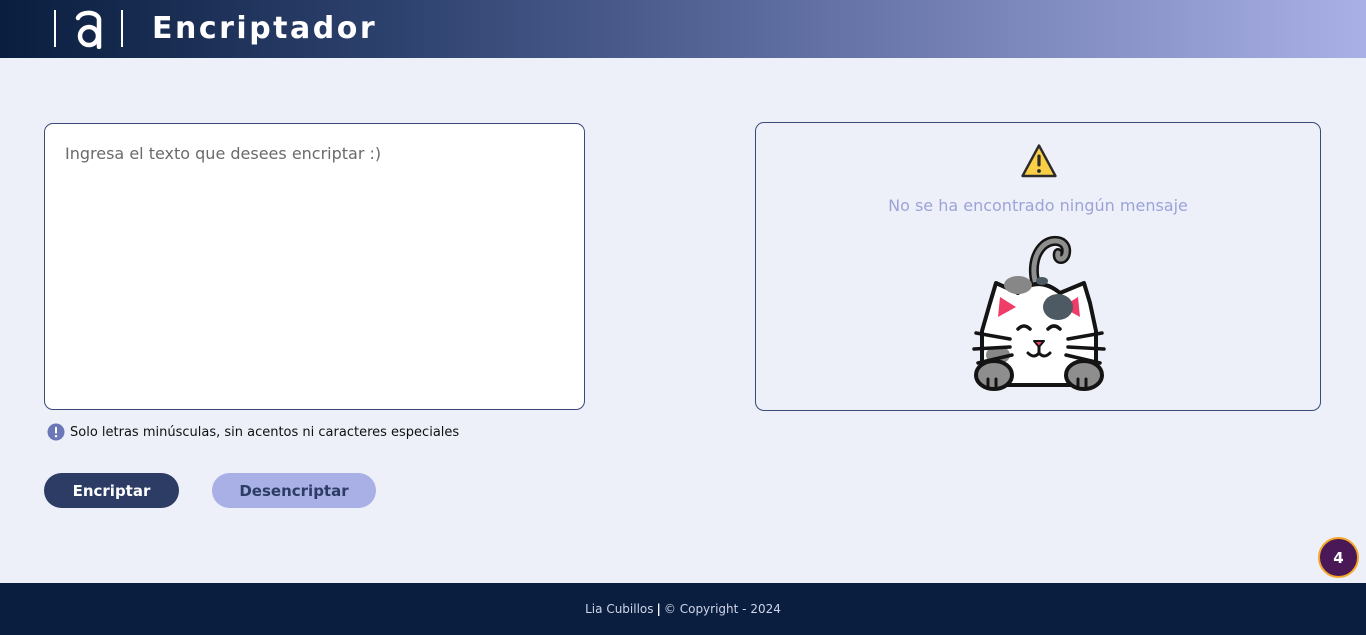 Image resolution: width=1366 pixels, height=635 pixels. I want to click on logo-divider-left, so click(55, 28).